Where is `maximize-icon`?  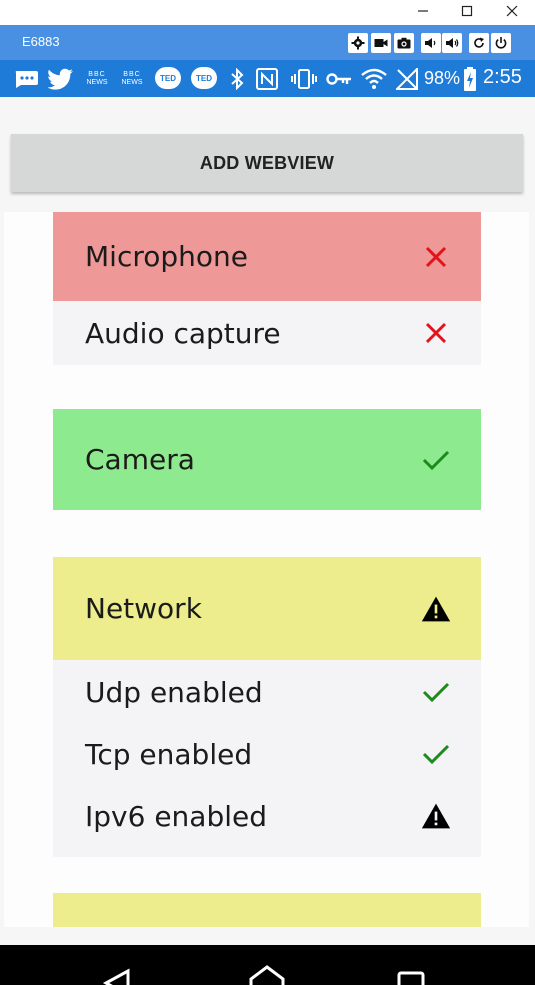 maximize-icon is located at coordinates (467, 11).